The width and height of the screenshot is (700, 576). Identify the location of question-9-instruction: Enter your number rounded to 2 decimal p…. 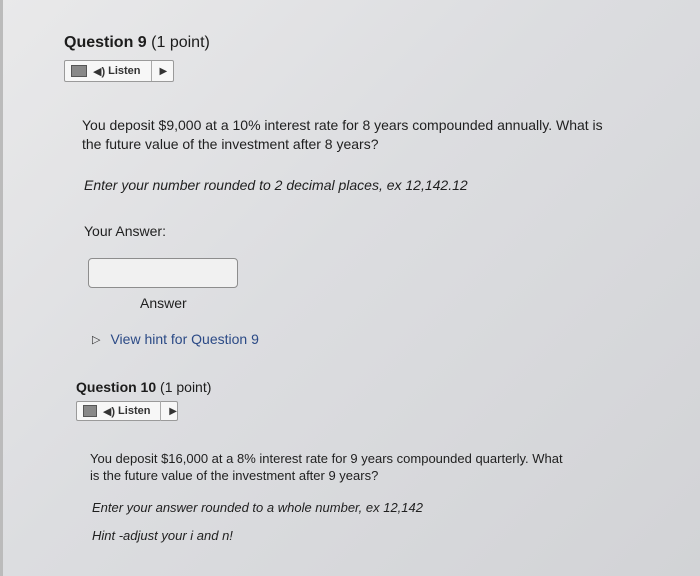
(276, 185).